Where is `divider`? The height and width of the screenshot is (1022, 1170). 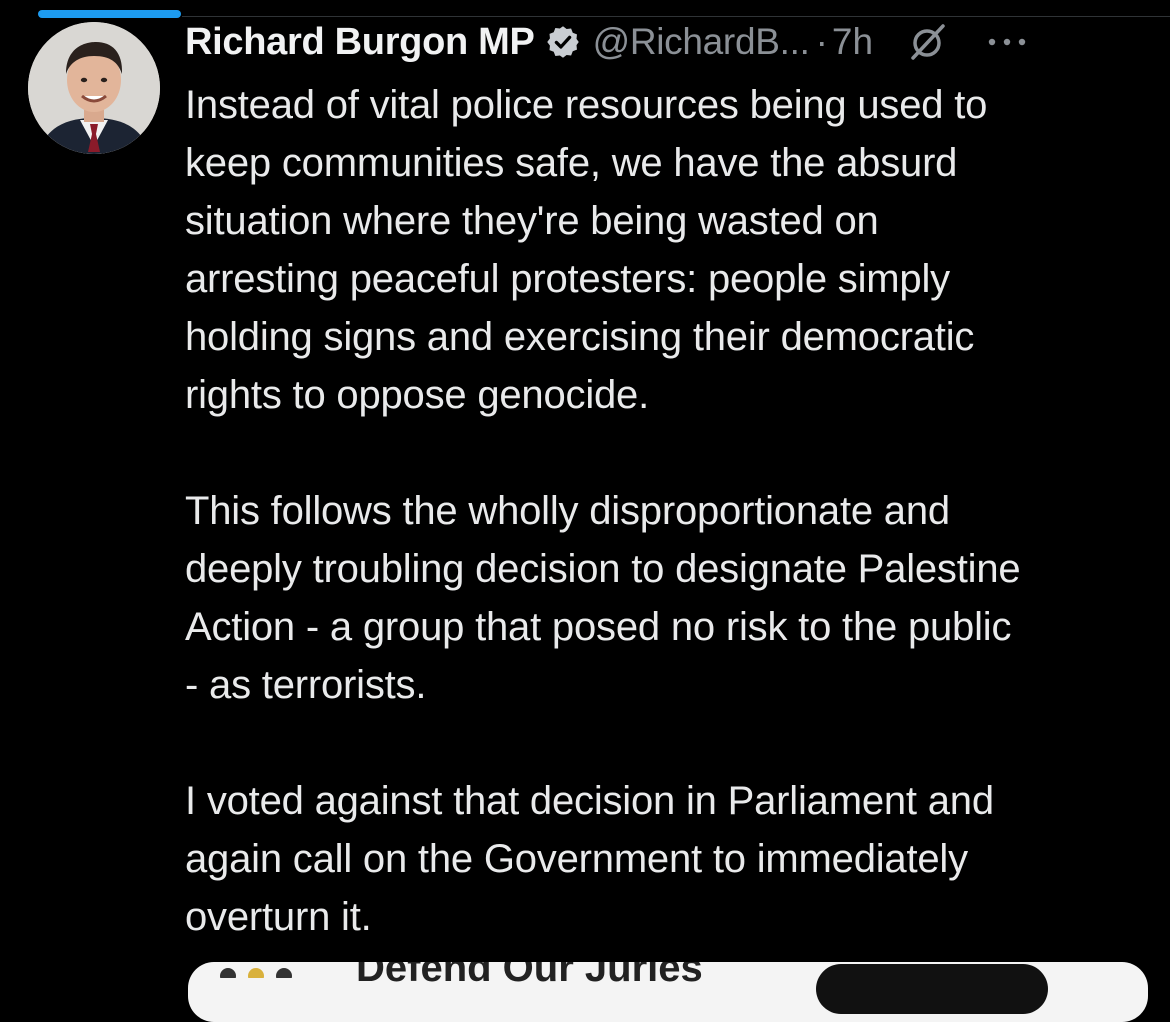
divider is located at coordinates (676, 16).